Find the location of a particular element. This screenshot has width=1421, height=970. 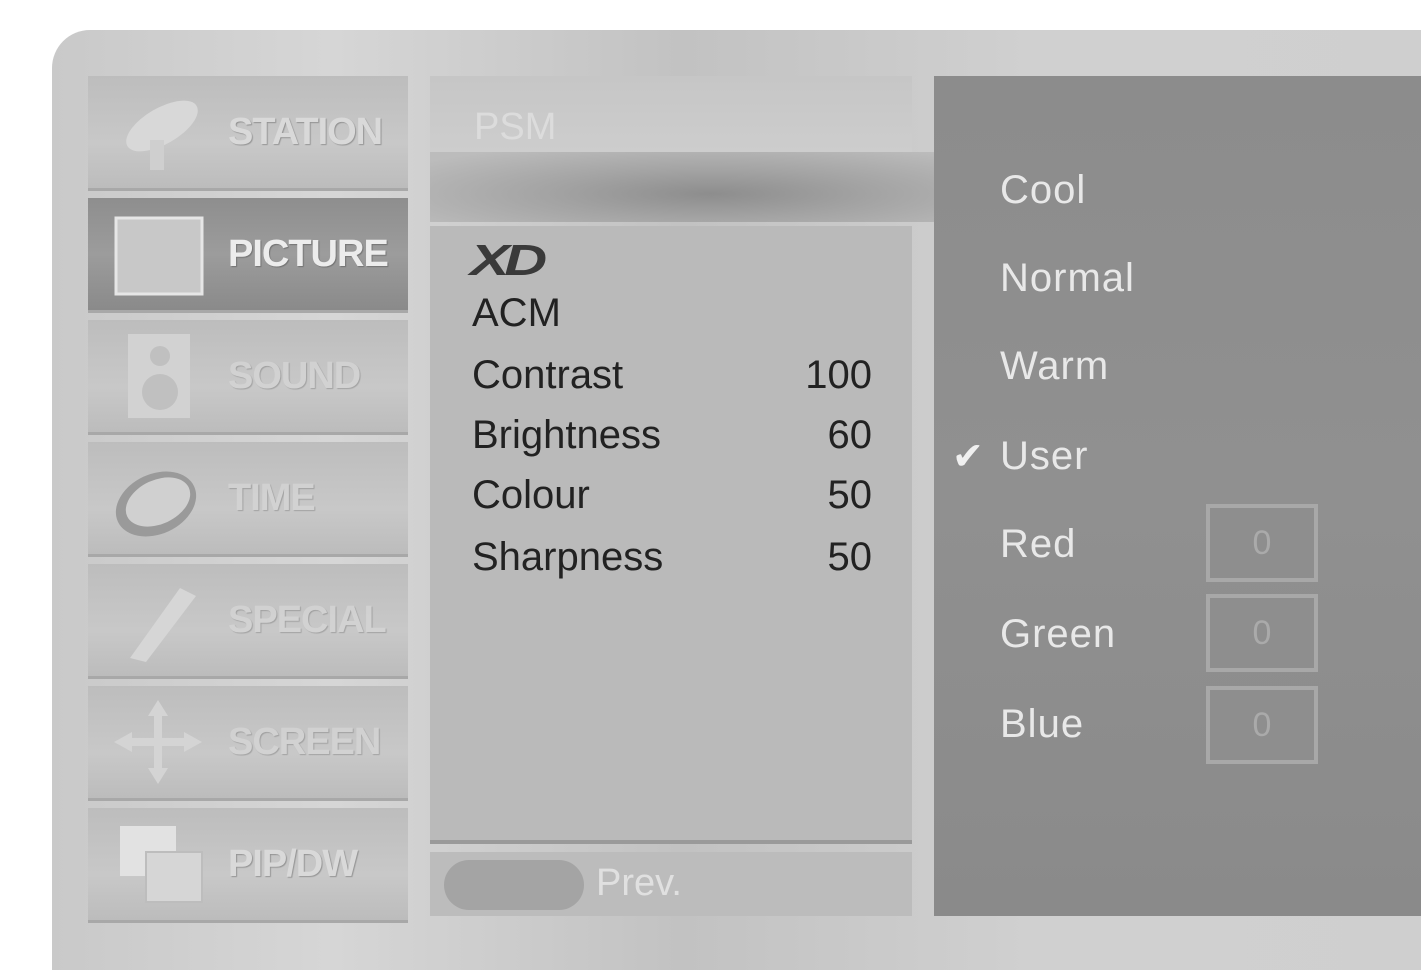

prev-bar: Prev. is located at coordinates (671, 884).